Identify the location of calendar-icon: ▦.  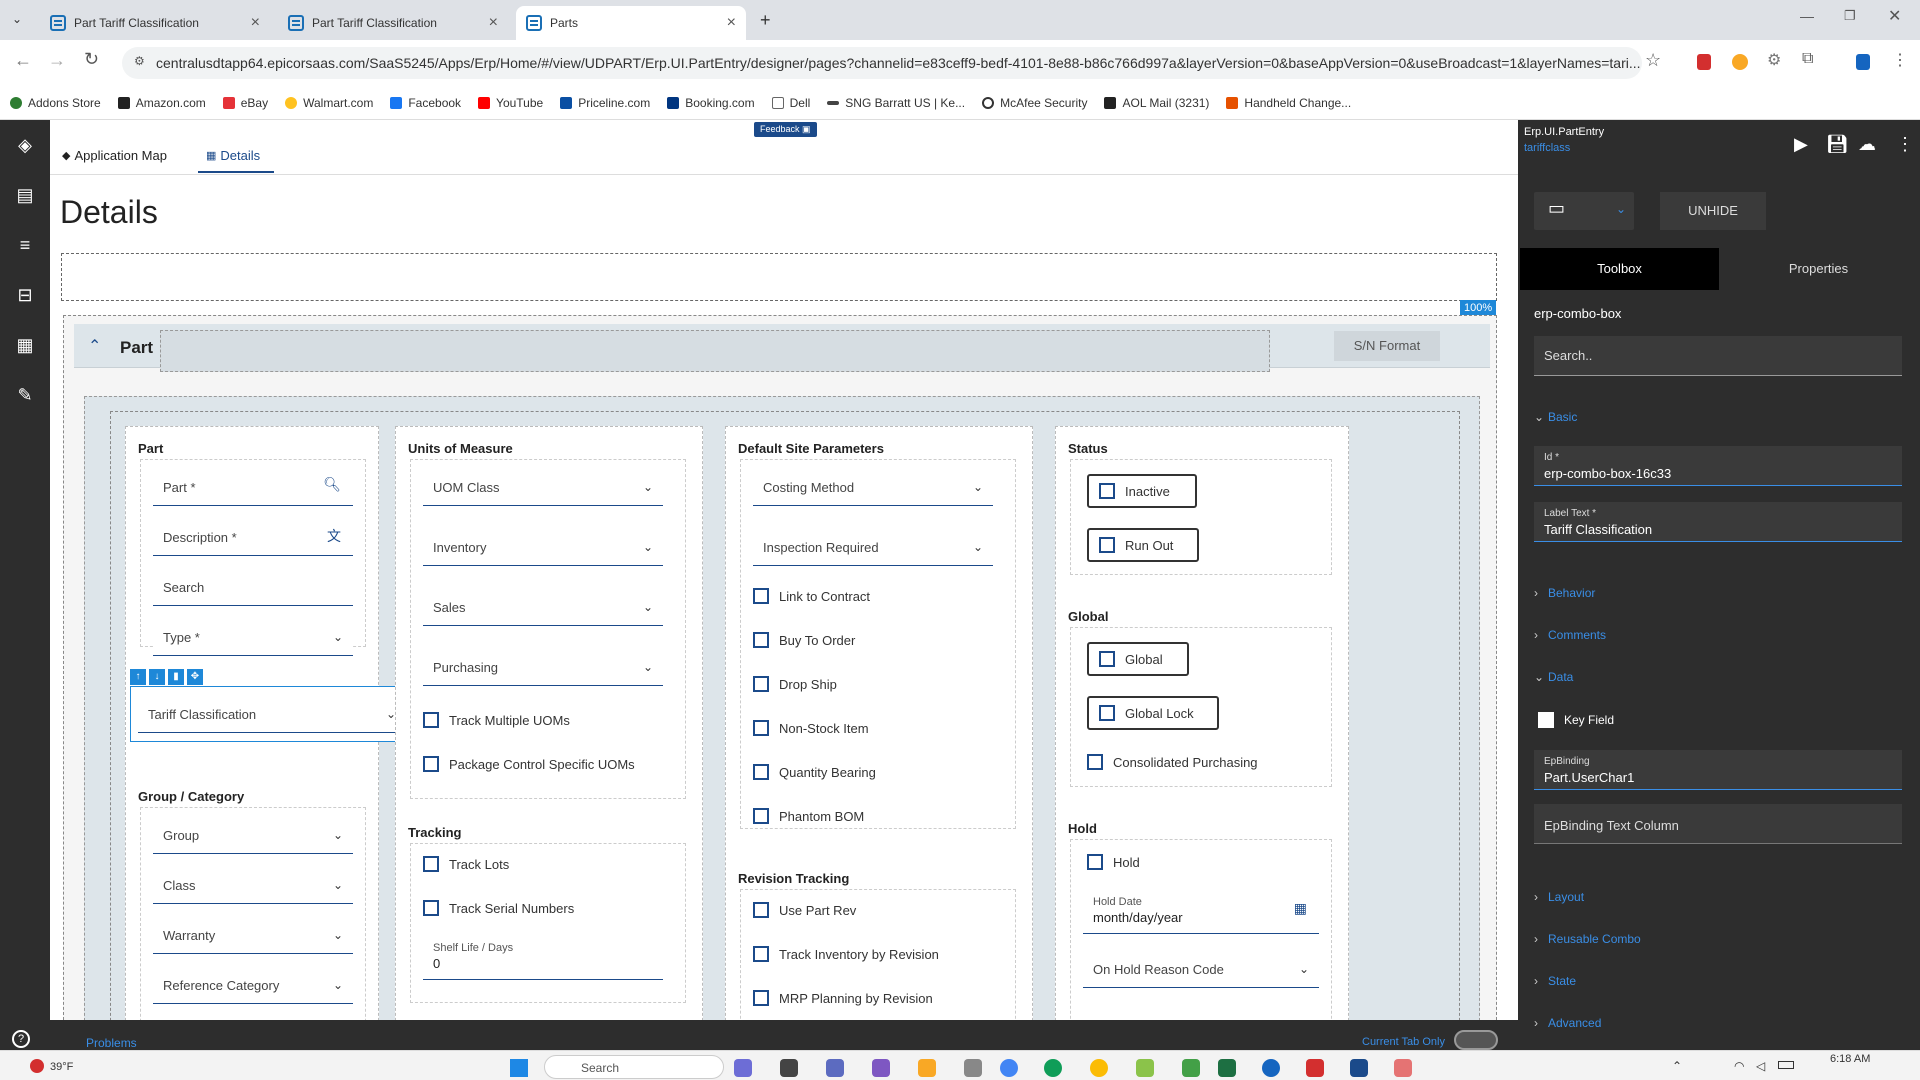
(1300, 908).